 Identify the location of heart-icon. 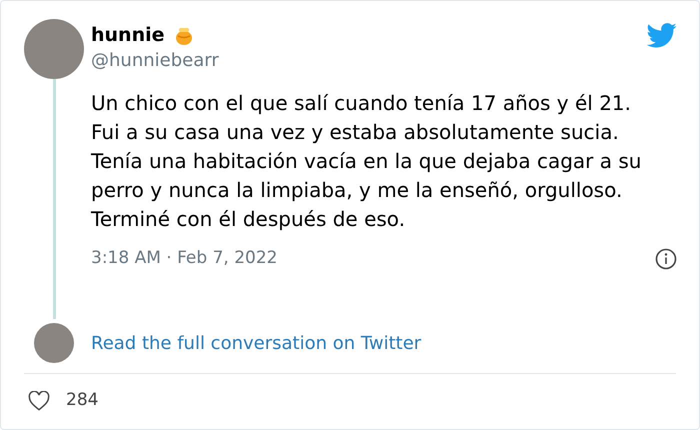
(39, 400).